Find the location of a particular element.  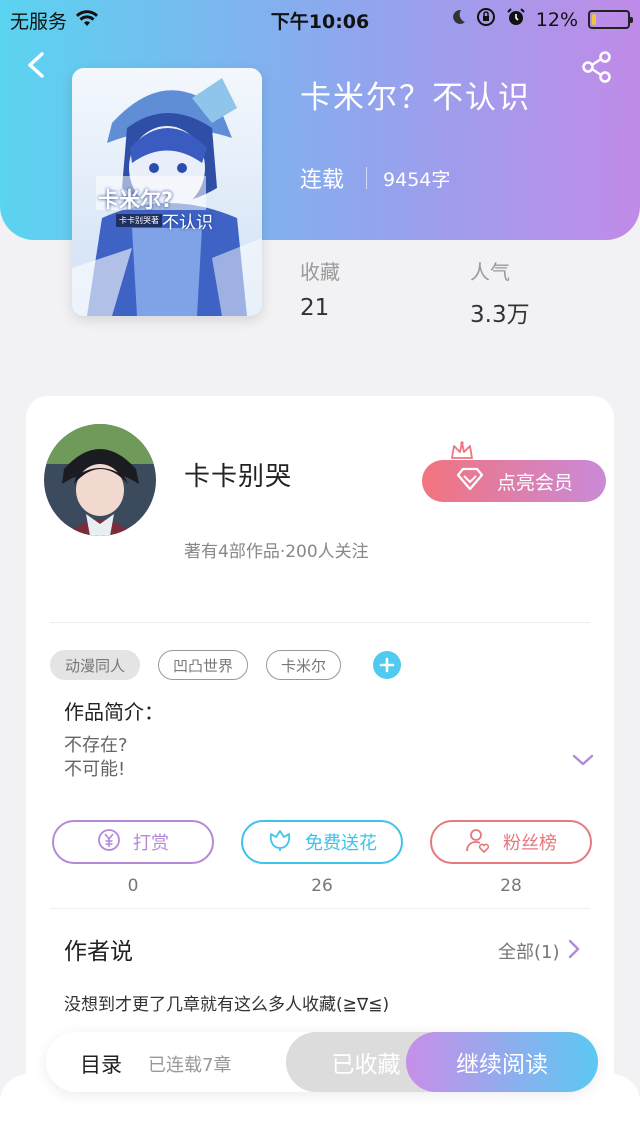

author-info: 著有4部作品·200人关注 is located at coordinates (276, 552).